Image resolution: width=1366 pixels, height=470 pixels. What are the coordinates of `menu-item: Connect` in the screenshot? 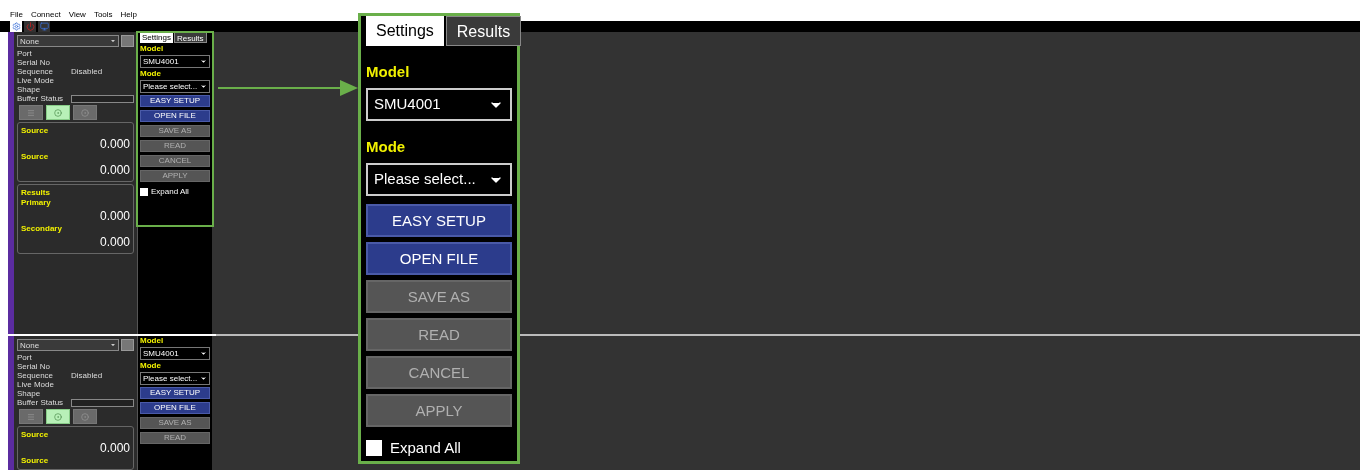 It's located at (45, 15).